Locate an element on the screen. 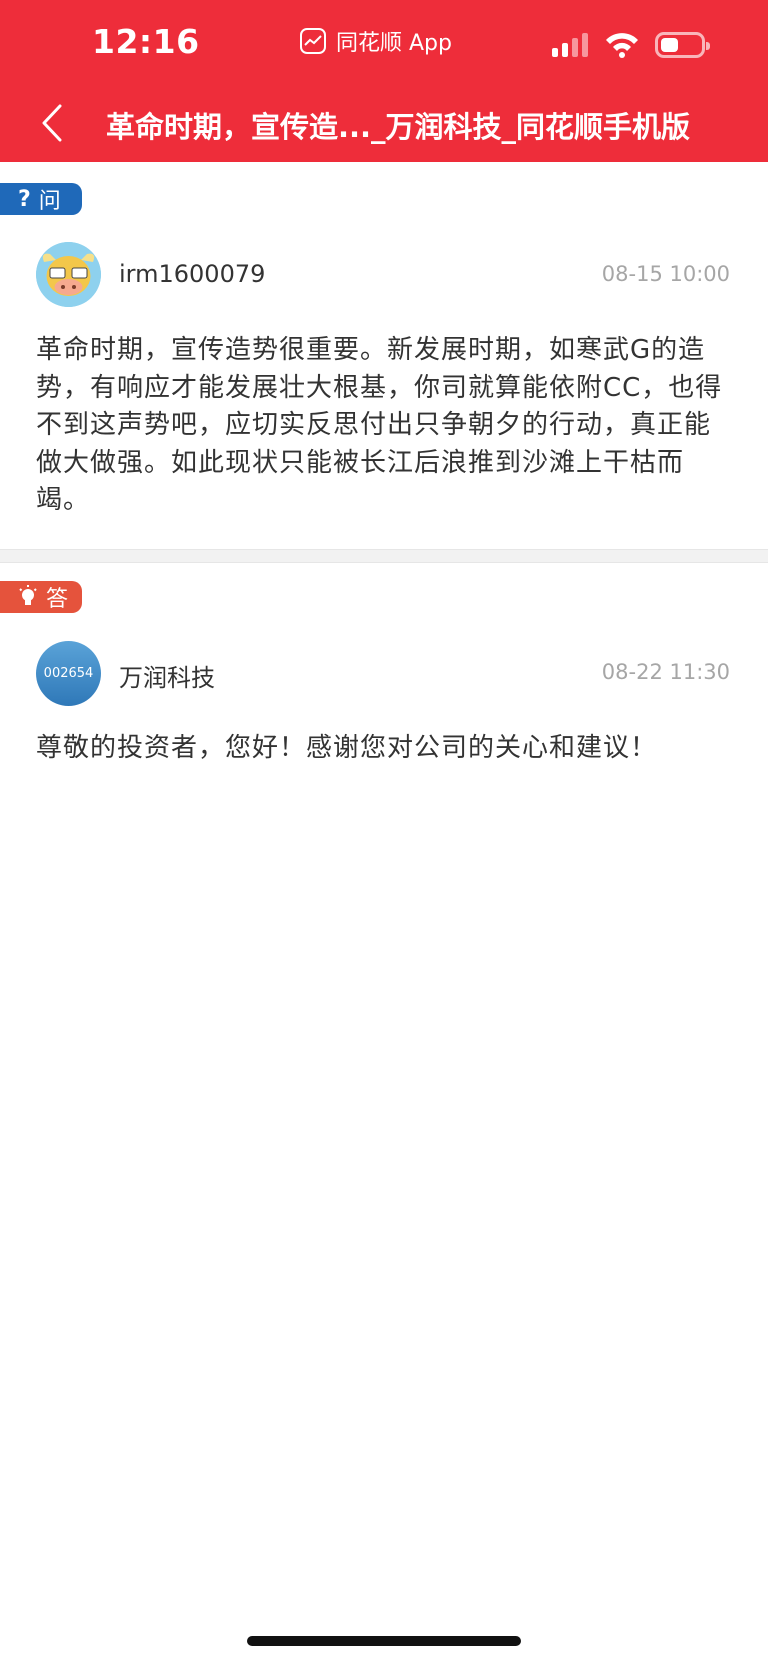  page-title: 革命时期，宣传造..._万润科技_同花顺手机版 is located at coordinates (398, 127).